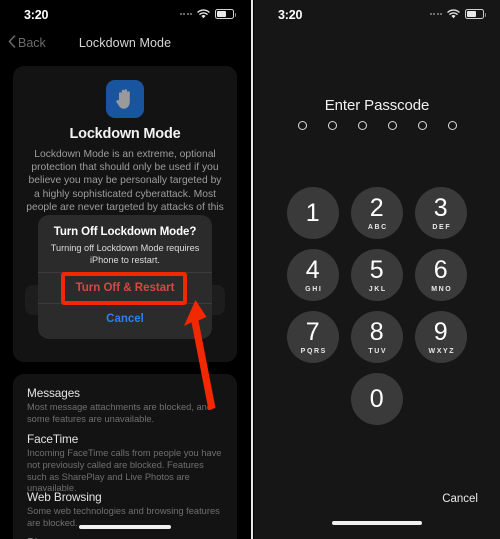 This screenshot has height=539, width=500. Describe the element at coordinates (377, 207) in the screenshot. I see `key-digit: 2` at that location.